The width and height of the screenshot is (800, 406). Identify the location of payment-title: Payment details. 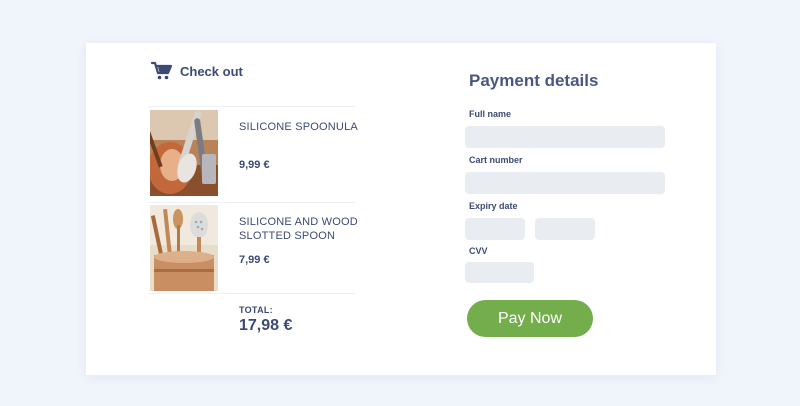
(534, 80).